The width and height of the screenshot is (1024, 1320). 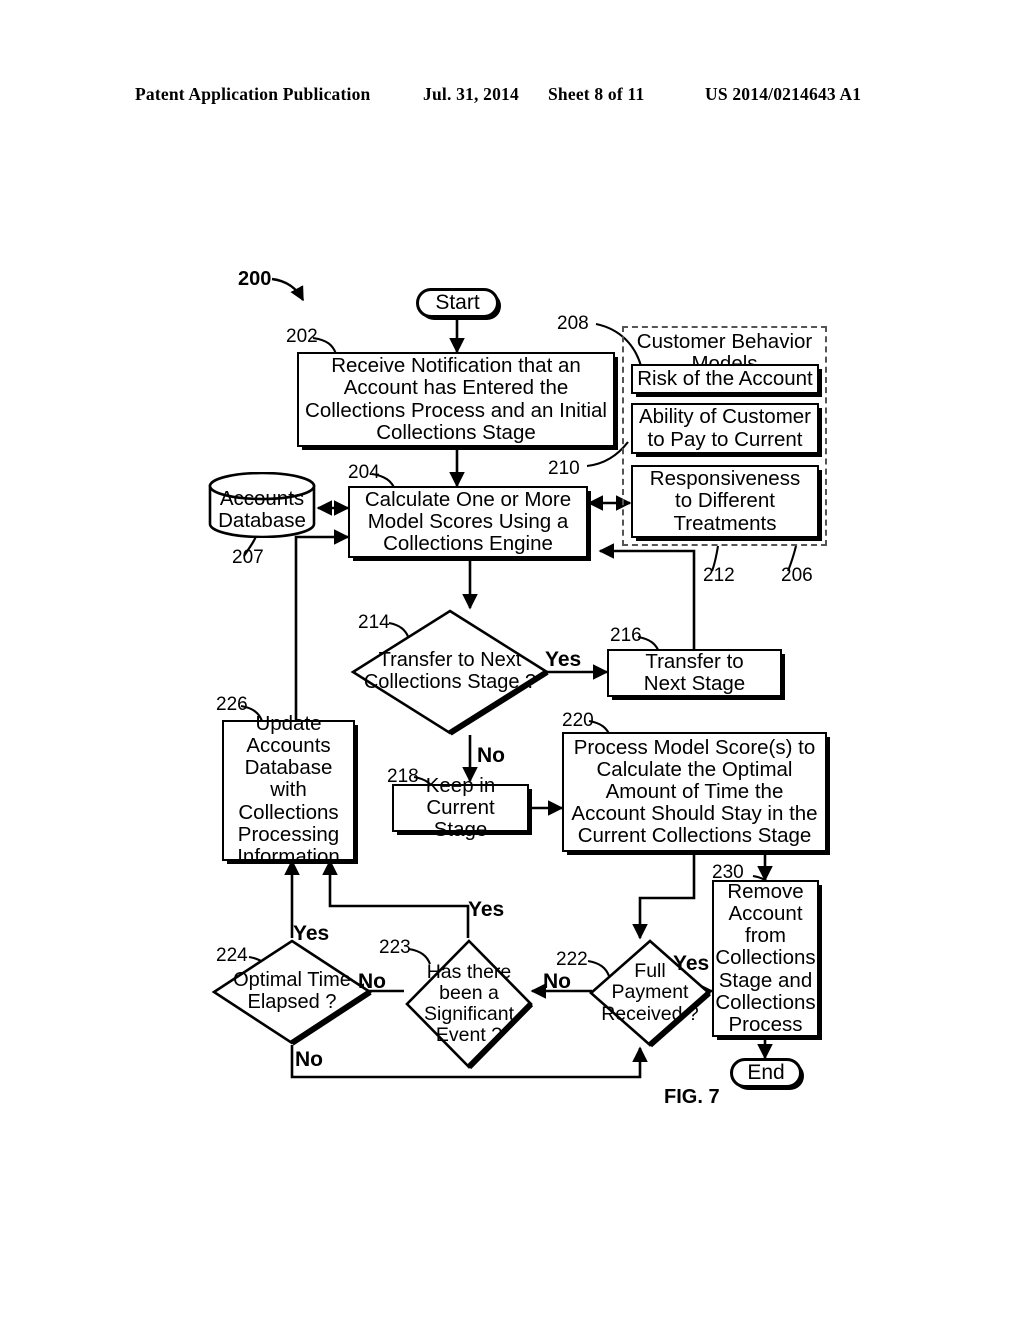 I want to click on node-207-line-1: Database, so click(x=262, y=520).